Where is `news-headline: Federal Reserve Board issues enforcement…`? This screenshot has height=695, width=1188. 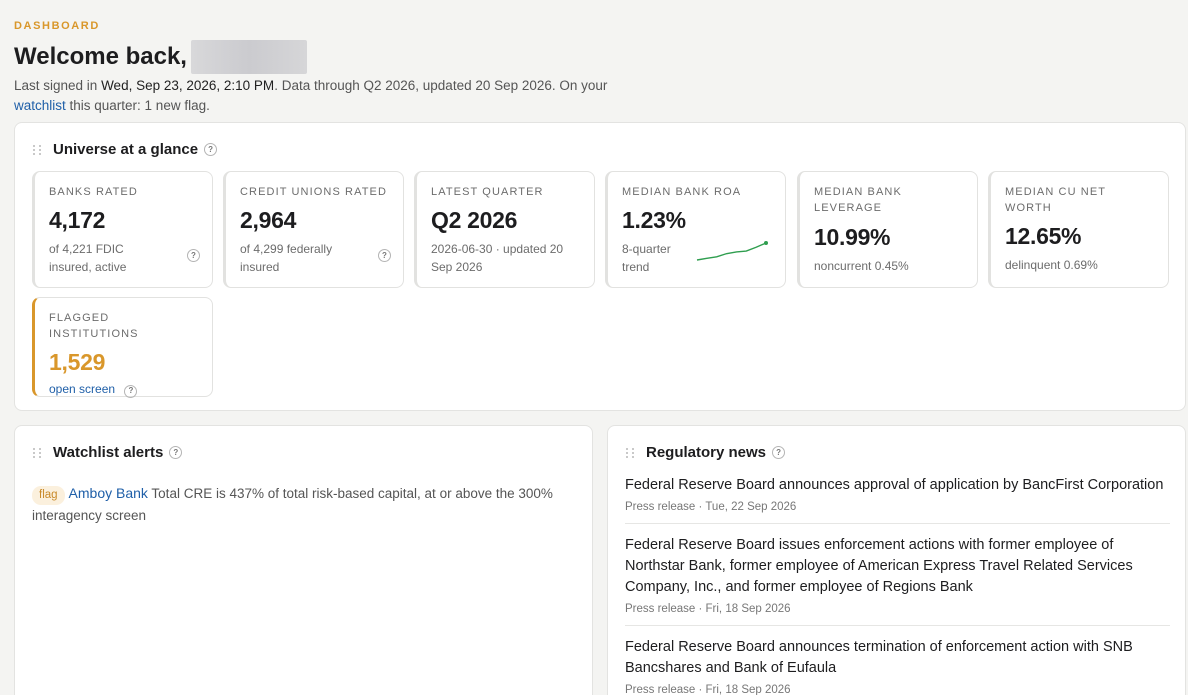 news-headline: Federal Reserve Board issues enforcement… is located at coordinates (897, 566).